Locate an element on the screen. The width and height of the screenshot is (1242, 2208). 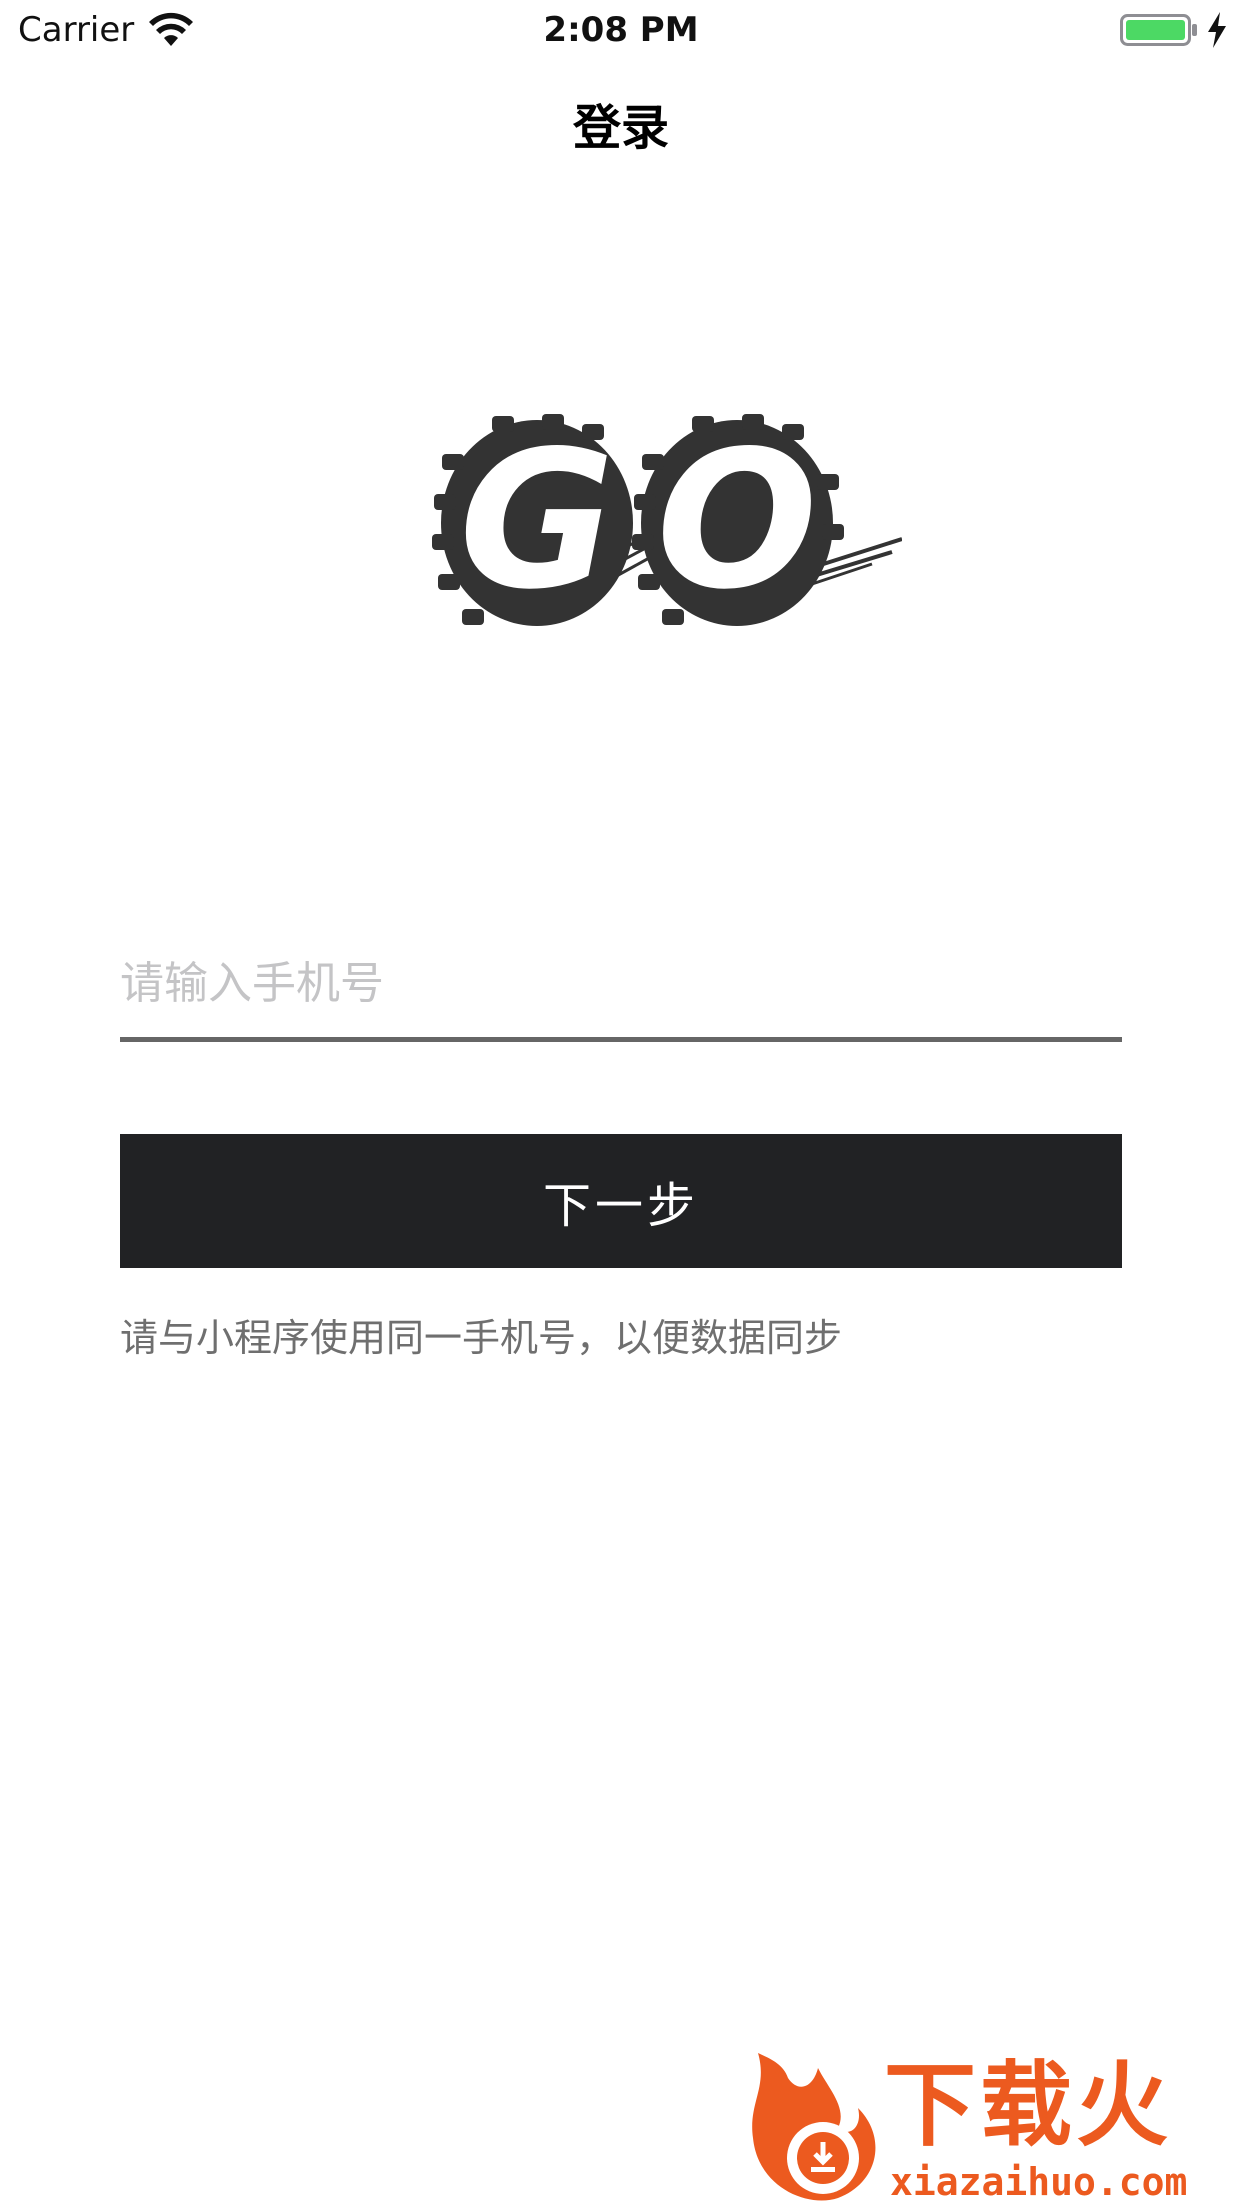
watermark-title: 下载火 is located at coordinates (1028, 2105).